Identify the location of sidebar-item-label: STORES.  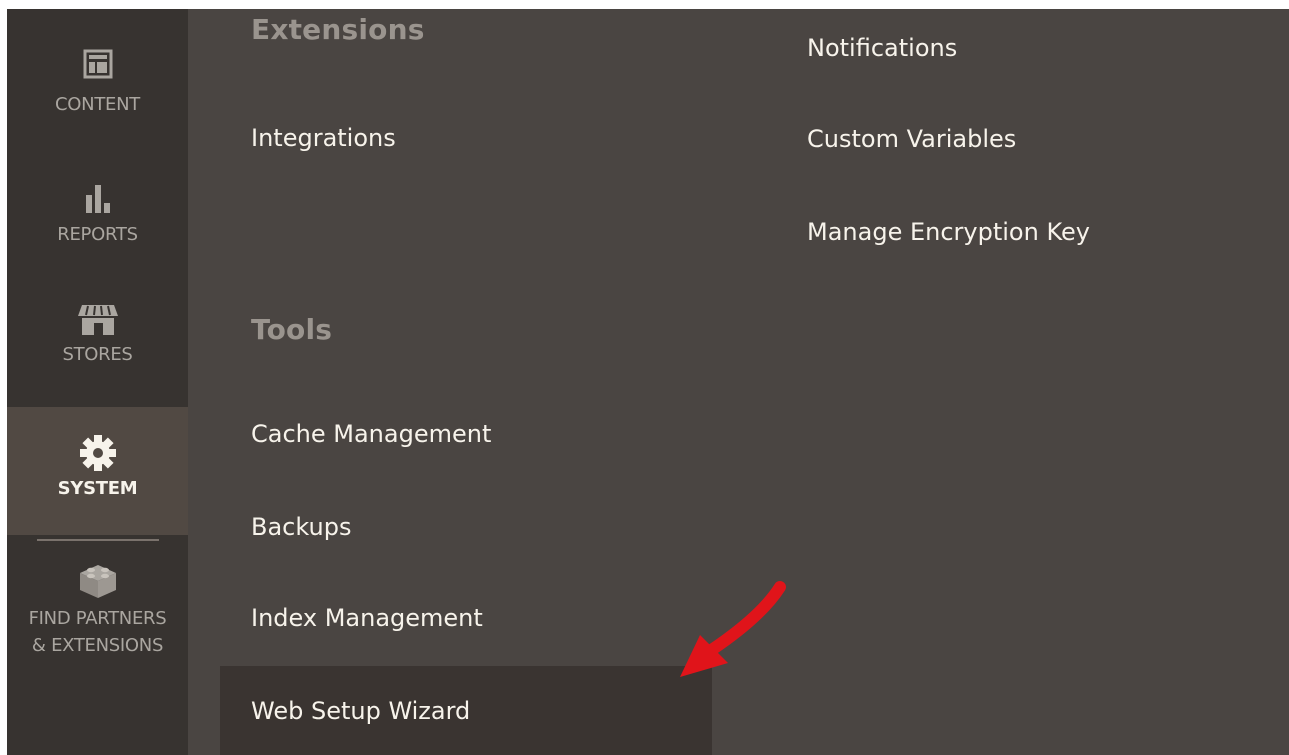
(97, 354).